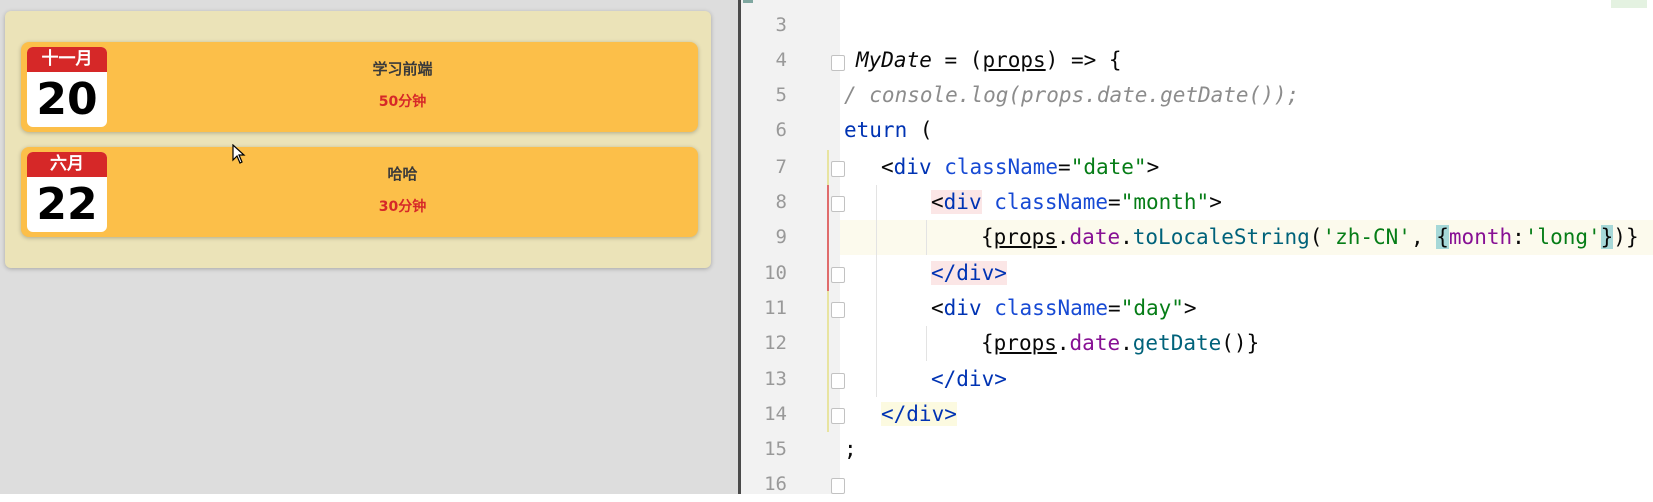  I want to click on log-desc: 哈哈, so click(402, 174).